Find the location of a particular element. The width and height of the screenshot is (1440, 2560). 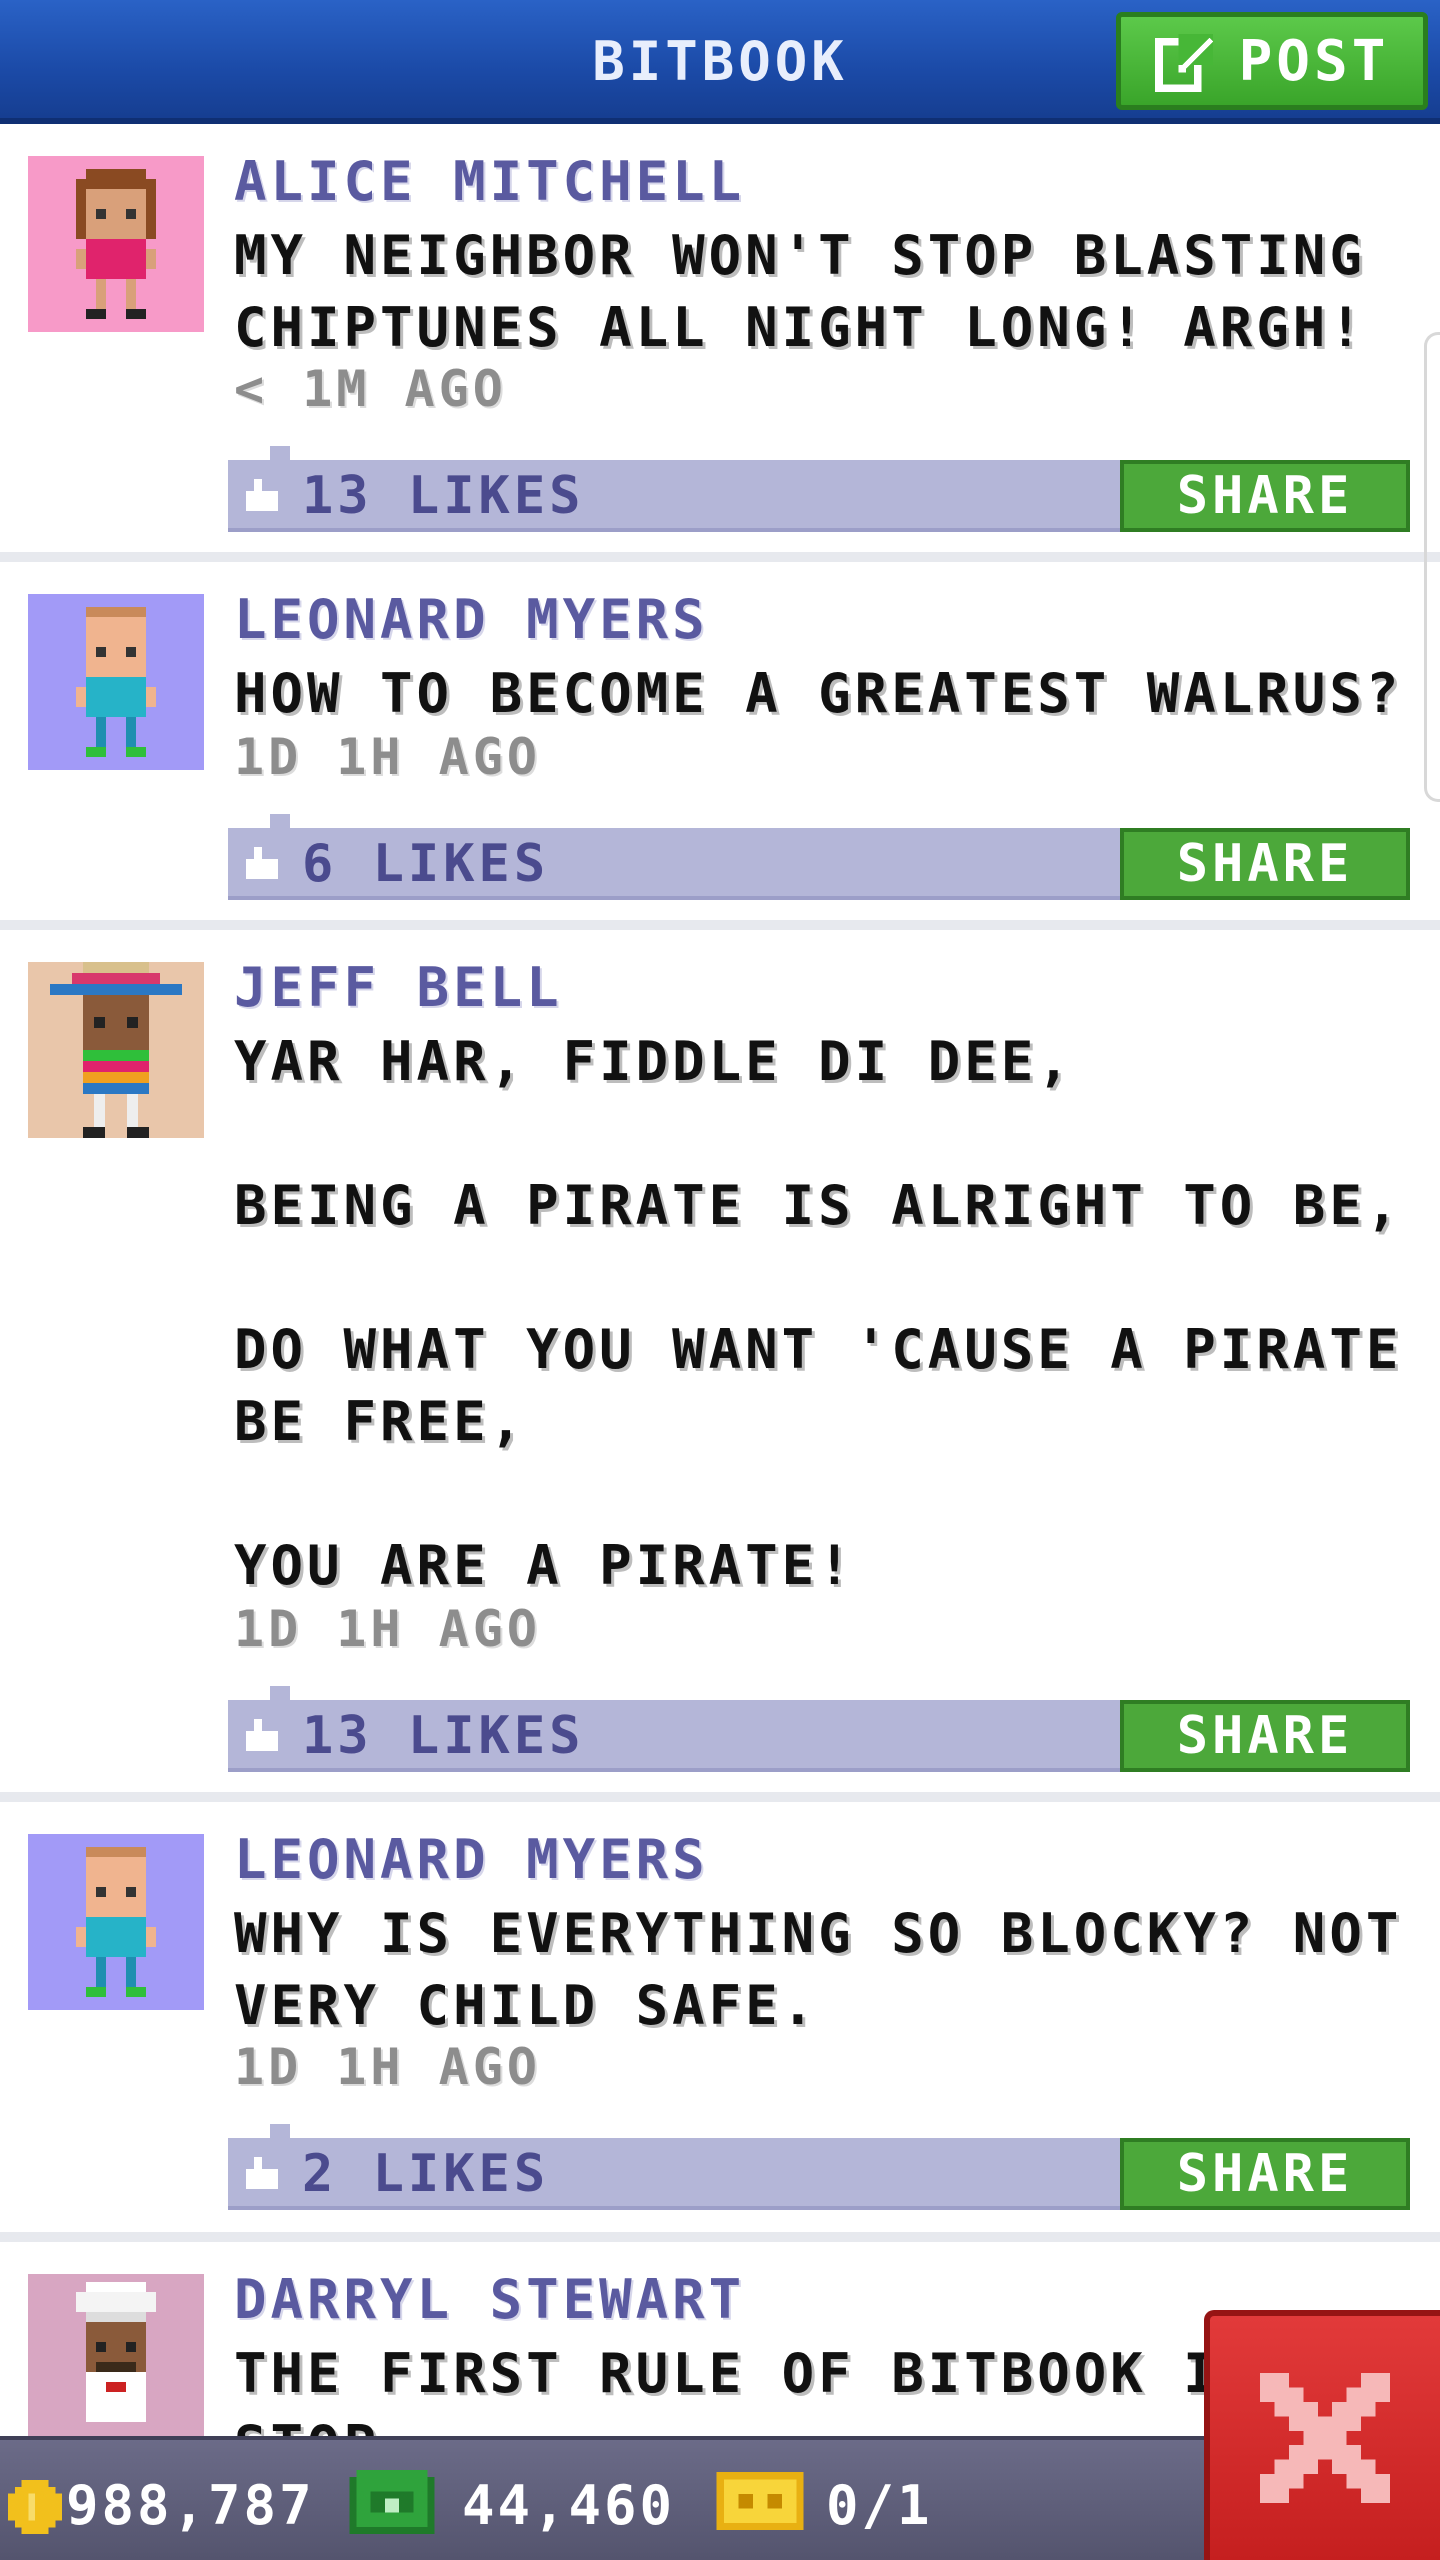

app-header: BITBOOK POST is located at coordinates (720, 62).